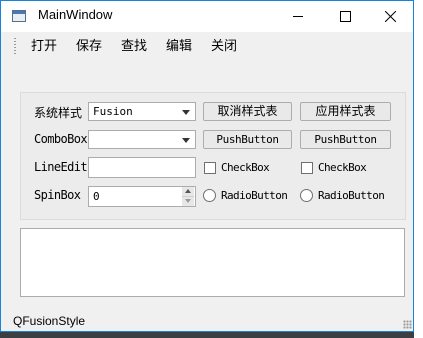 This screenshot has width=423, height=338. Describe the element at coordinates (179, 46) in the screenshot. I see `menu-edit: 编辑` at that location.